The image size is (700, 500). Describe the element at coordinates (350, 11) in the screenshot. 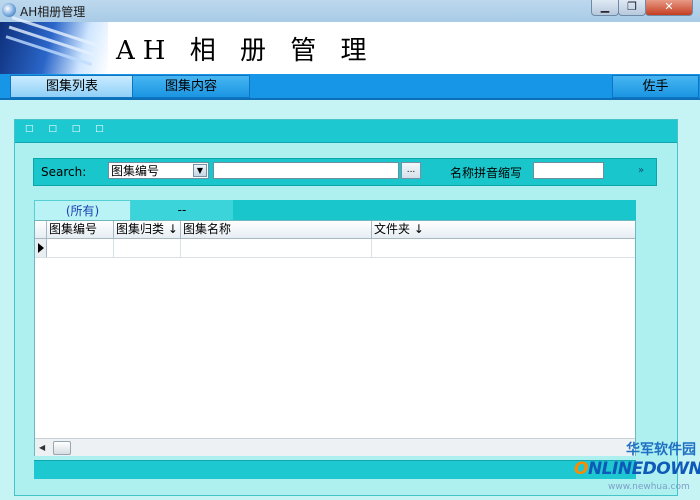

I see `window-title-bar: AH相册管理 ▁ ❐ ✕` at that location.